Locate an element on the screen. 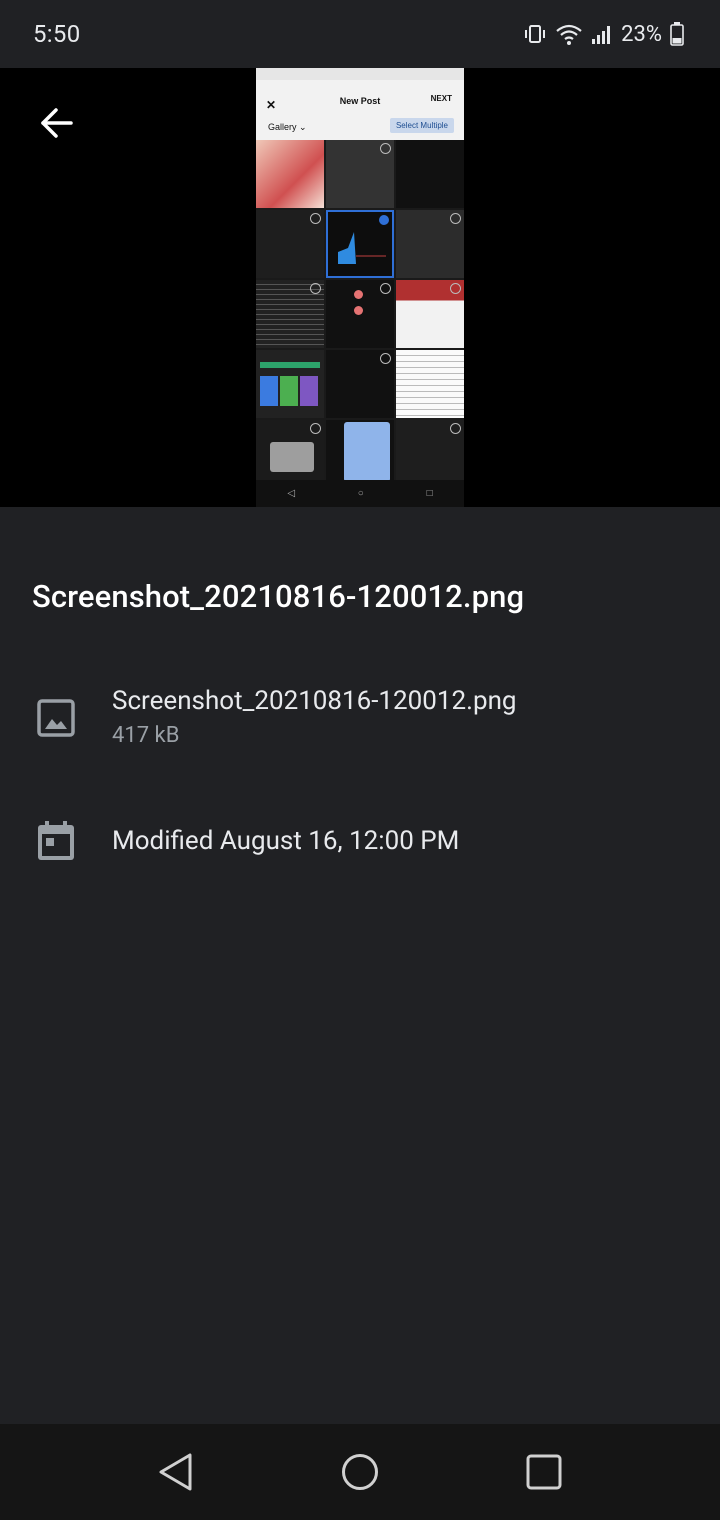 This screenshot has height=1520, width=720. system-nav-bar is located at coordinates (360, 1472).